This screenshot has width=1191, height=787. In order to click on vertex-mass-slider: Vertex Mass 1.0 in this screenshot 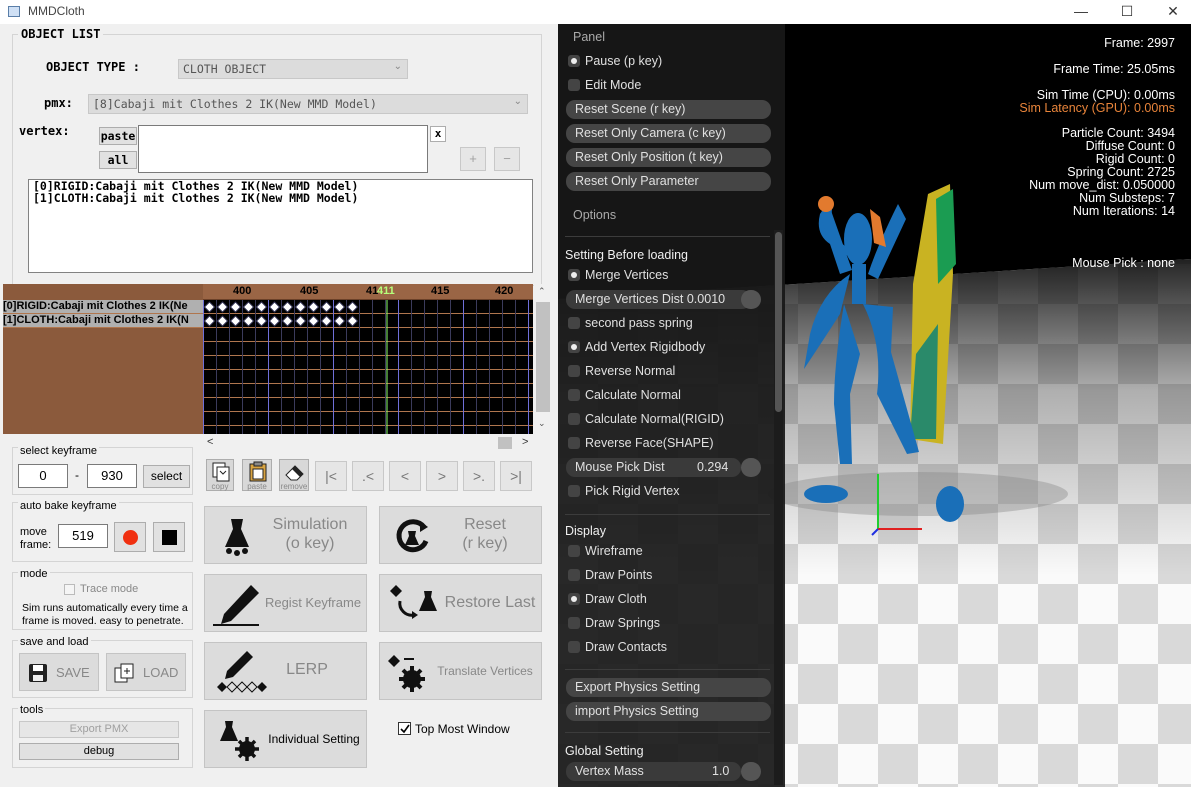, I will do `click(653, 771)`.